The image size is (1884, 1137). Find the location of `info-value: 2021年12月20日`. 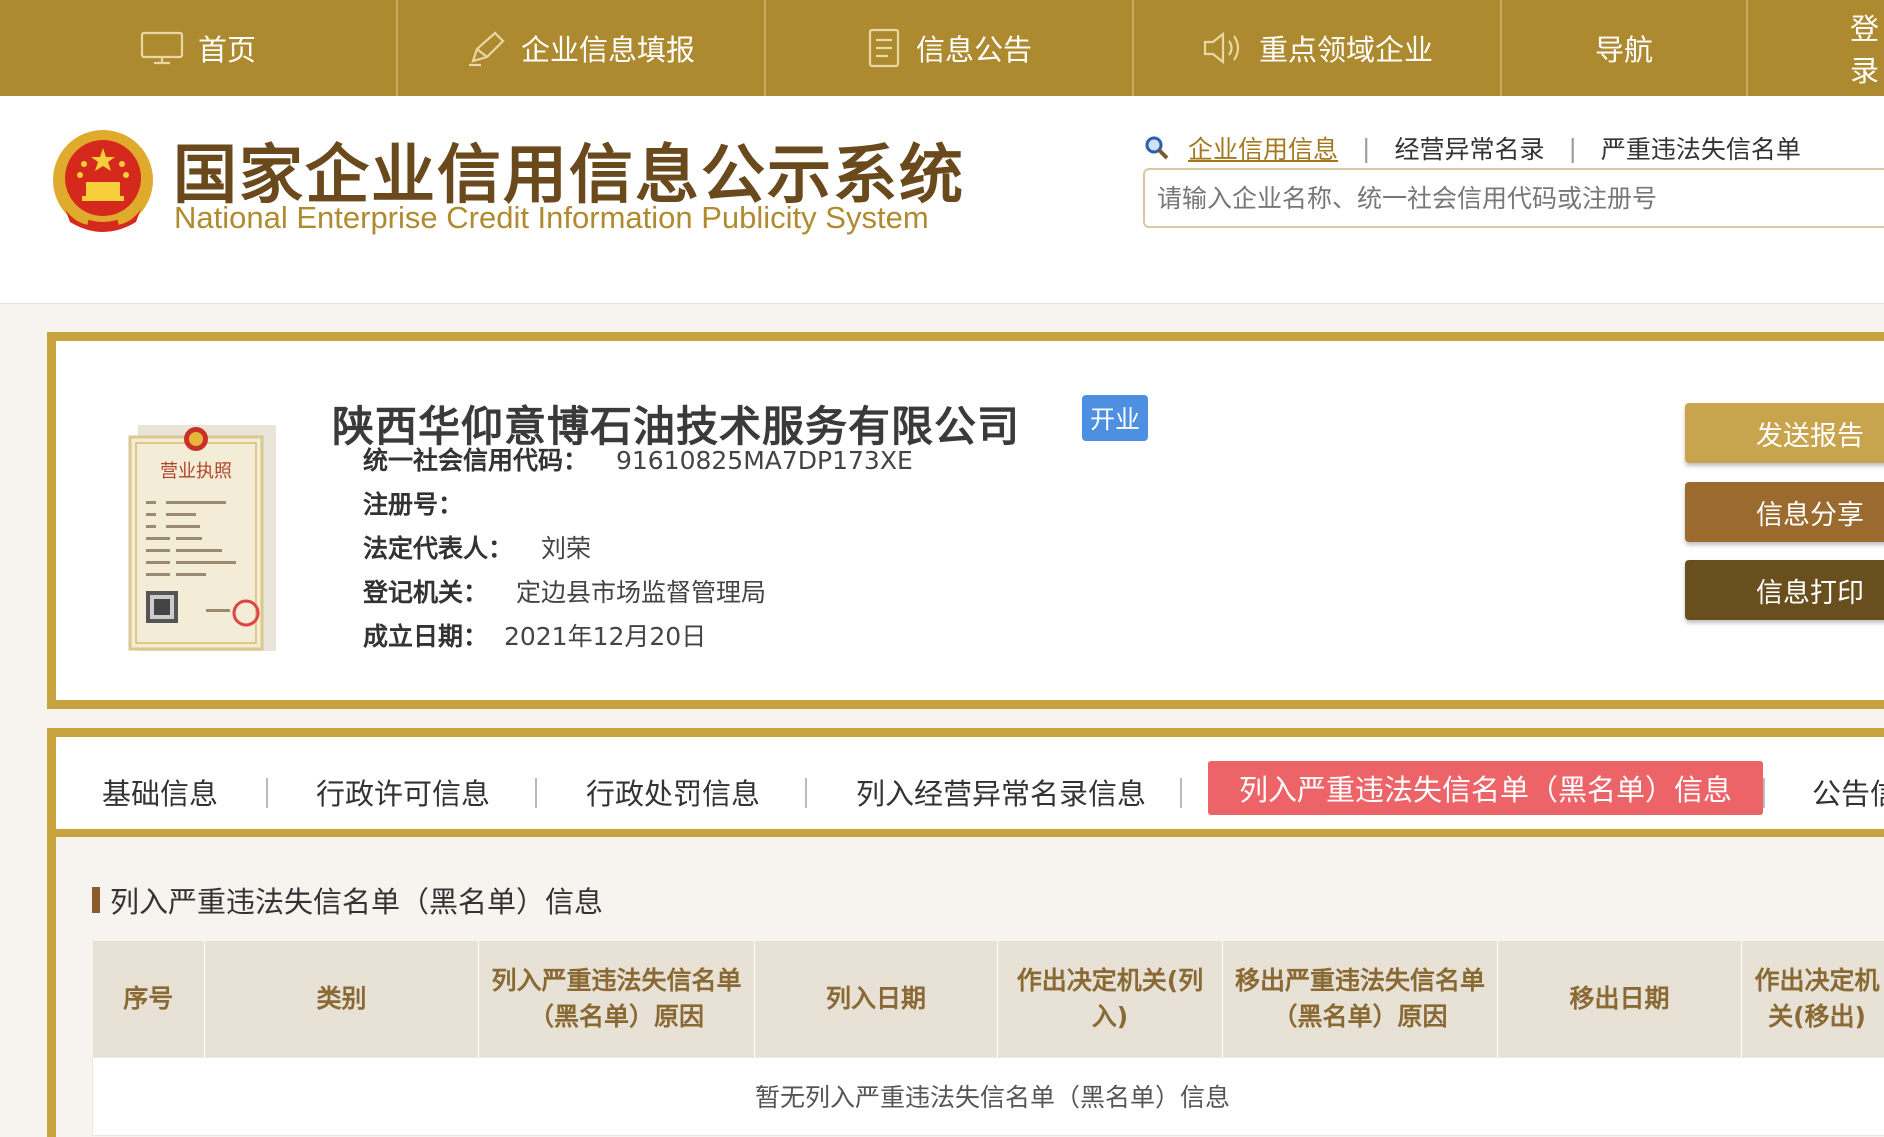

info-value: 2021年12月20日 is located at coordinates (605, 636).